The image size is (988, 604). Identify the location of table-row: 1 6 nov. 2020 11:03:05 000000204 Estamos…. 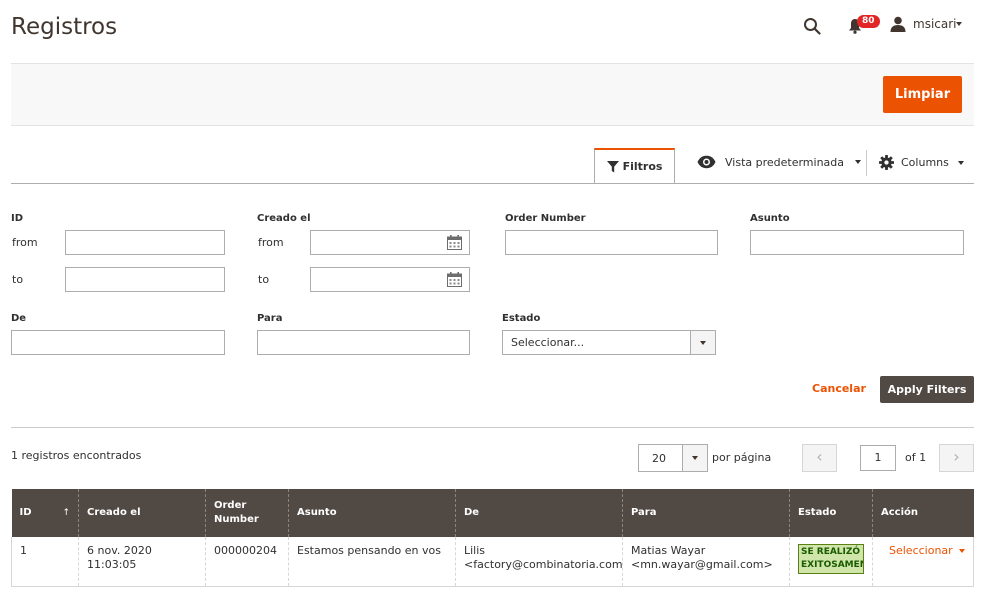
(492, 562).